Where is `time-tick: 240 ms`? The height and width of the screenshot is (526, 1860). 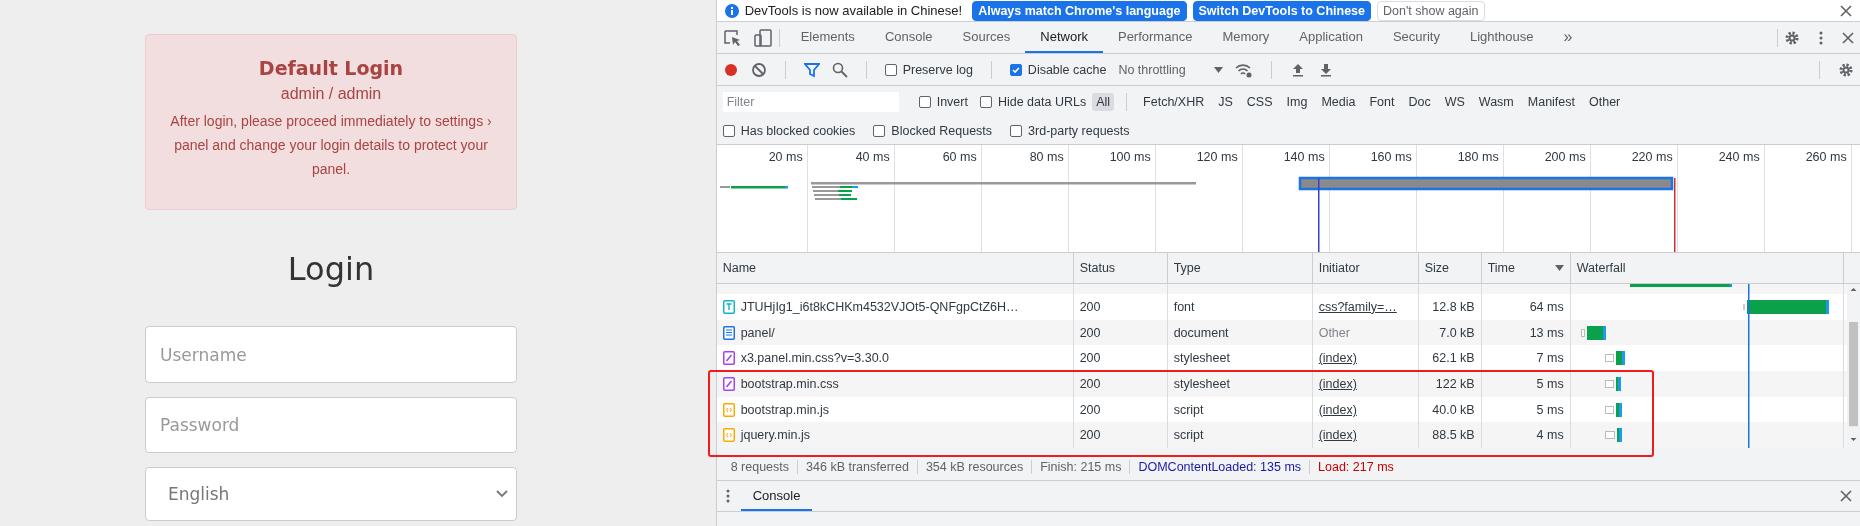 time-tick: 240 ms is located at coordinates (1739, 157).